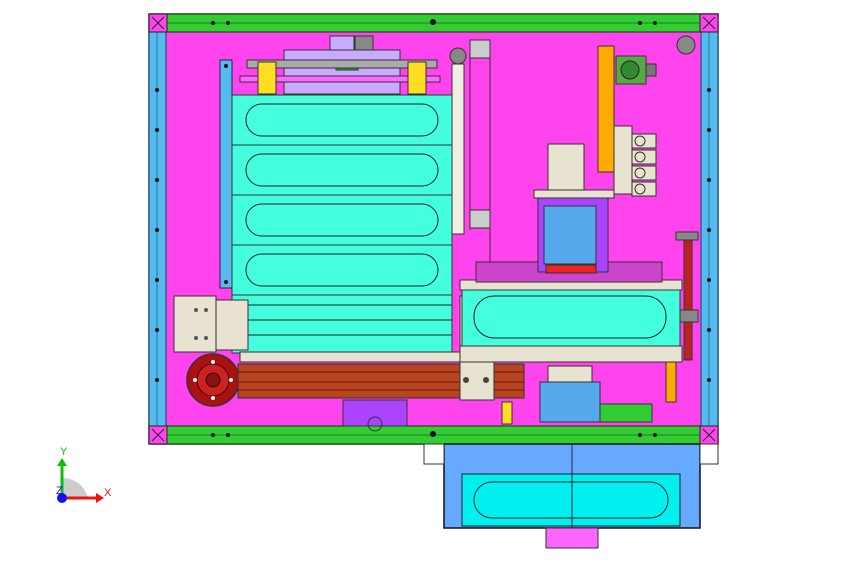 This screenshot has height=562, width=867. I want to click on top-cylinder-block, so click(342, 72).